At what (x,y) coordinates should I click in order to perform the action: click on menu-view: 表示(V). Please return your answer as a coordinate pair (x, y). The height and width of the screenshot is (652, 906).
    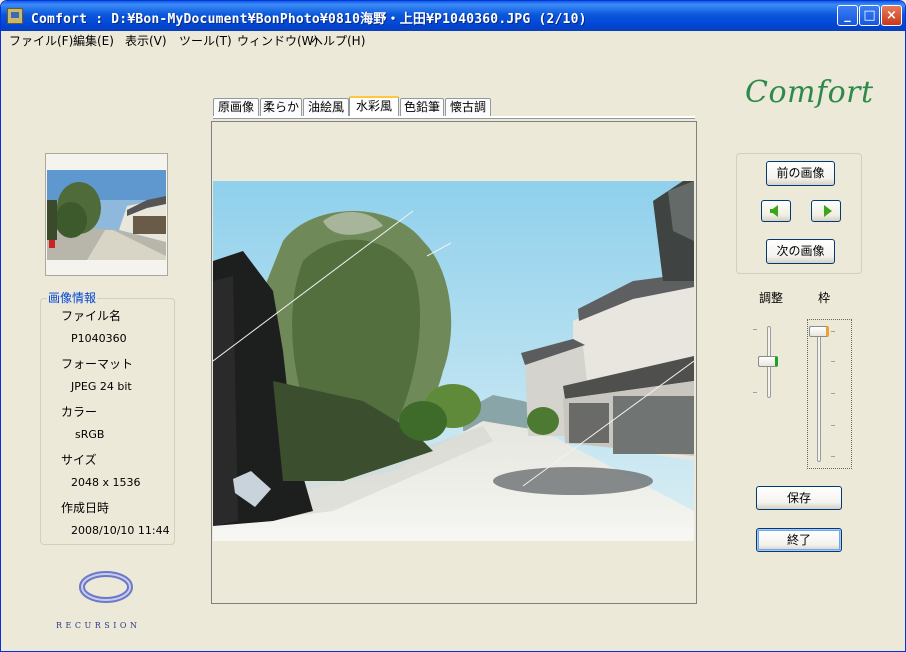
    Looking at the image, I should click on (146, 40).